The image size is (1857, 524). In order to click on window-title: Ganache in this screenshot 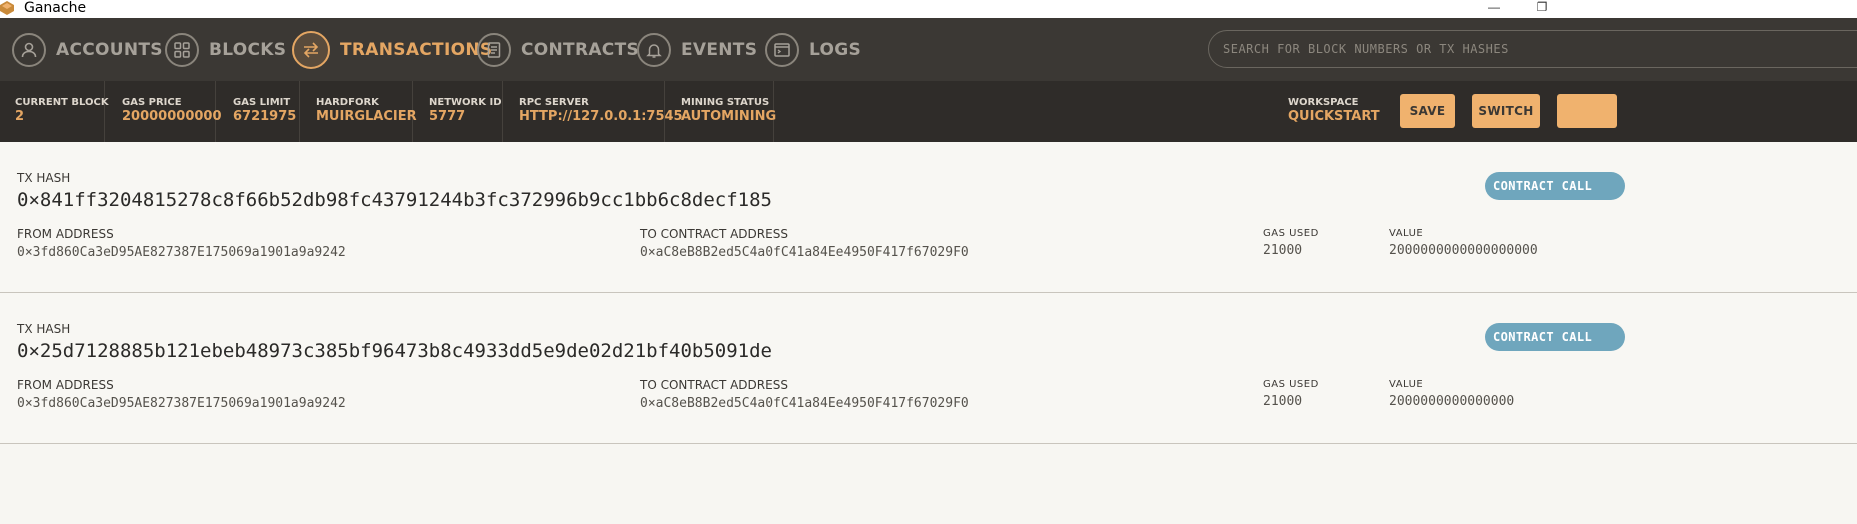, I will do `click(55, 8)`.